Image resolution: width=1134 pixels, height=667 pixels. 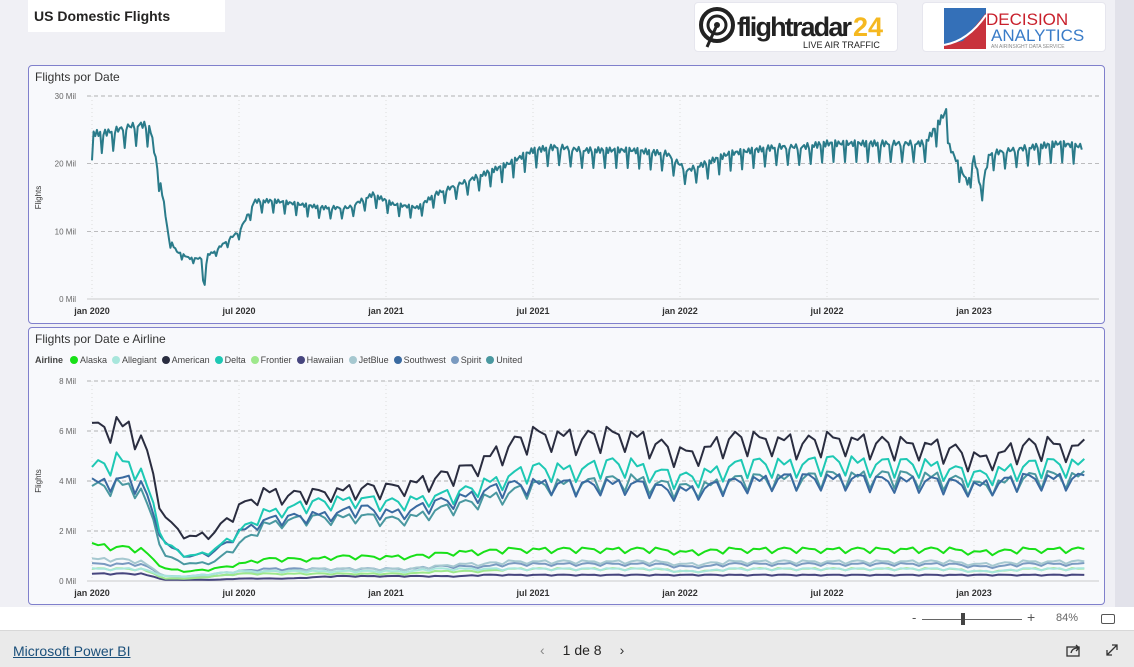 I want to click on zoom-slider-thumb, so click(x=963, y=619).